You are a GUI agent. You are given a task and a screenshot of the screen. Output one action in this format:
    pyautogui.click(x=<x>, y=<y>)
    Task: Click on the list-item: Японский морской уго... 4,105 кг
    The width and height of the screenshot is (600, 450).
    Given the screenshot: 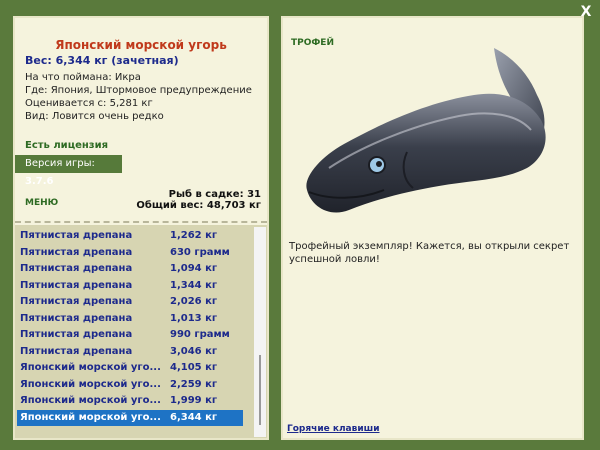 What is the action you would take?
    pyautogui.click(x=130, y=368)
    